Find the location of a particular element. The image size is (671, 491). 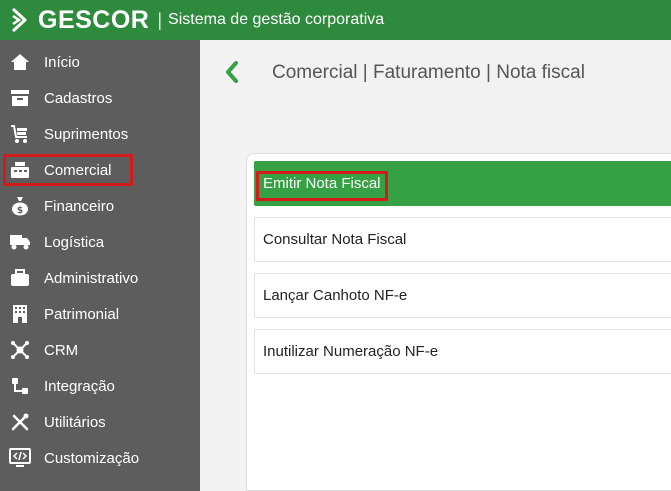

menu-item-consultar-nota-fiscal: Consultar Nota Fiscal is located at coordinates (462, 239).